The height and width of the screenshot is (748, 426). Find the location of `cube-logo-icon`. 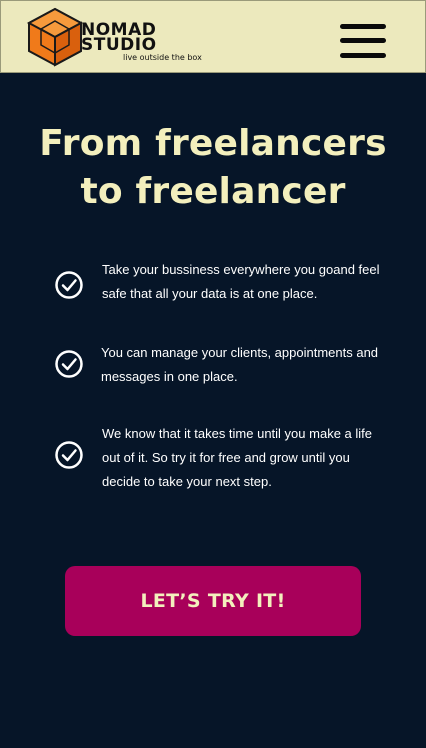

cube-logo-icon is located at coordinates (55, 37).